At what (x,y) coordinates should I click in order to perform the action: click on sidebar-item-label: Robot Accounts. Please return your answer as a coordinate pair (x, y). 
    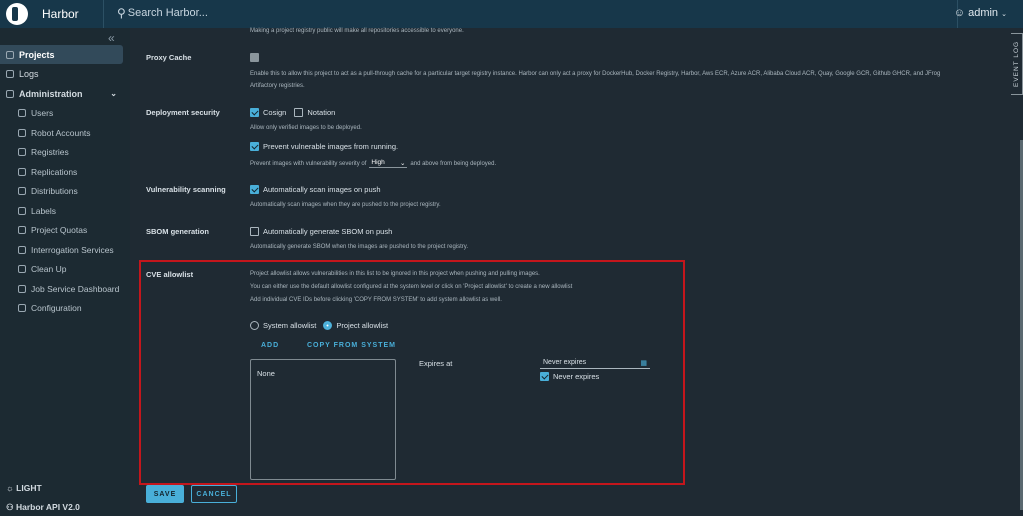
    Looking at the image, I should click on (61, 132).